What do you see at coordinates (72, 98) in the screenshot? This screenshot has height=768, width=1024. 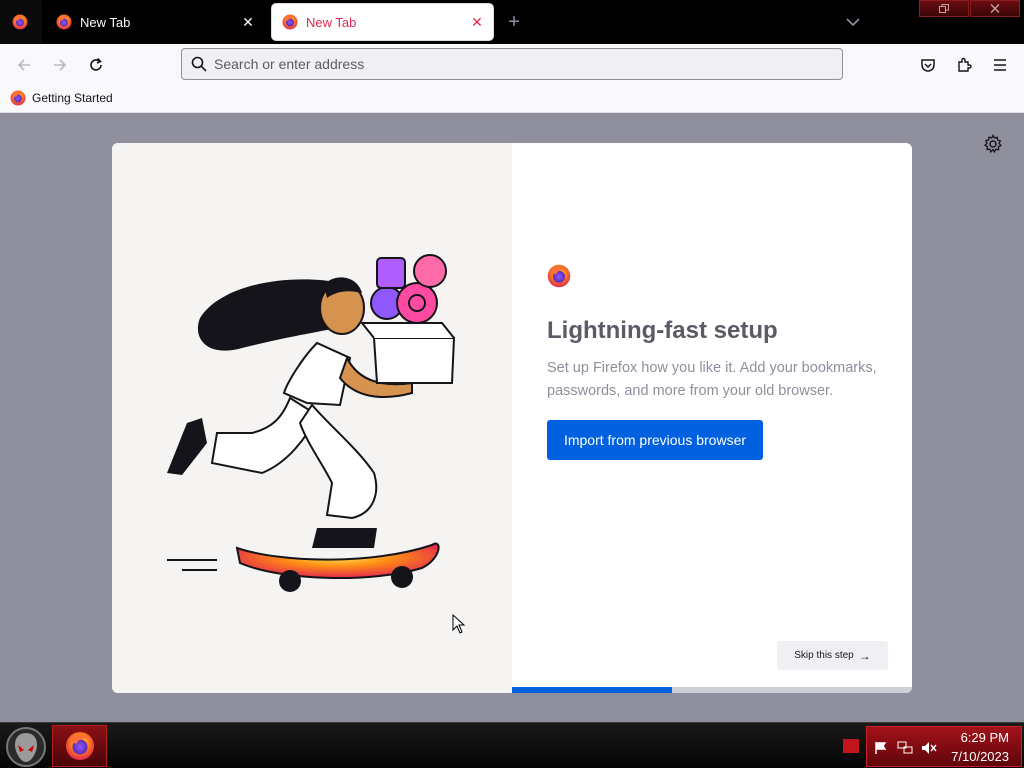 I see `bookmark-label: Getting Started` at bounding box center [72, 98].